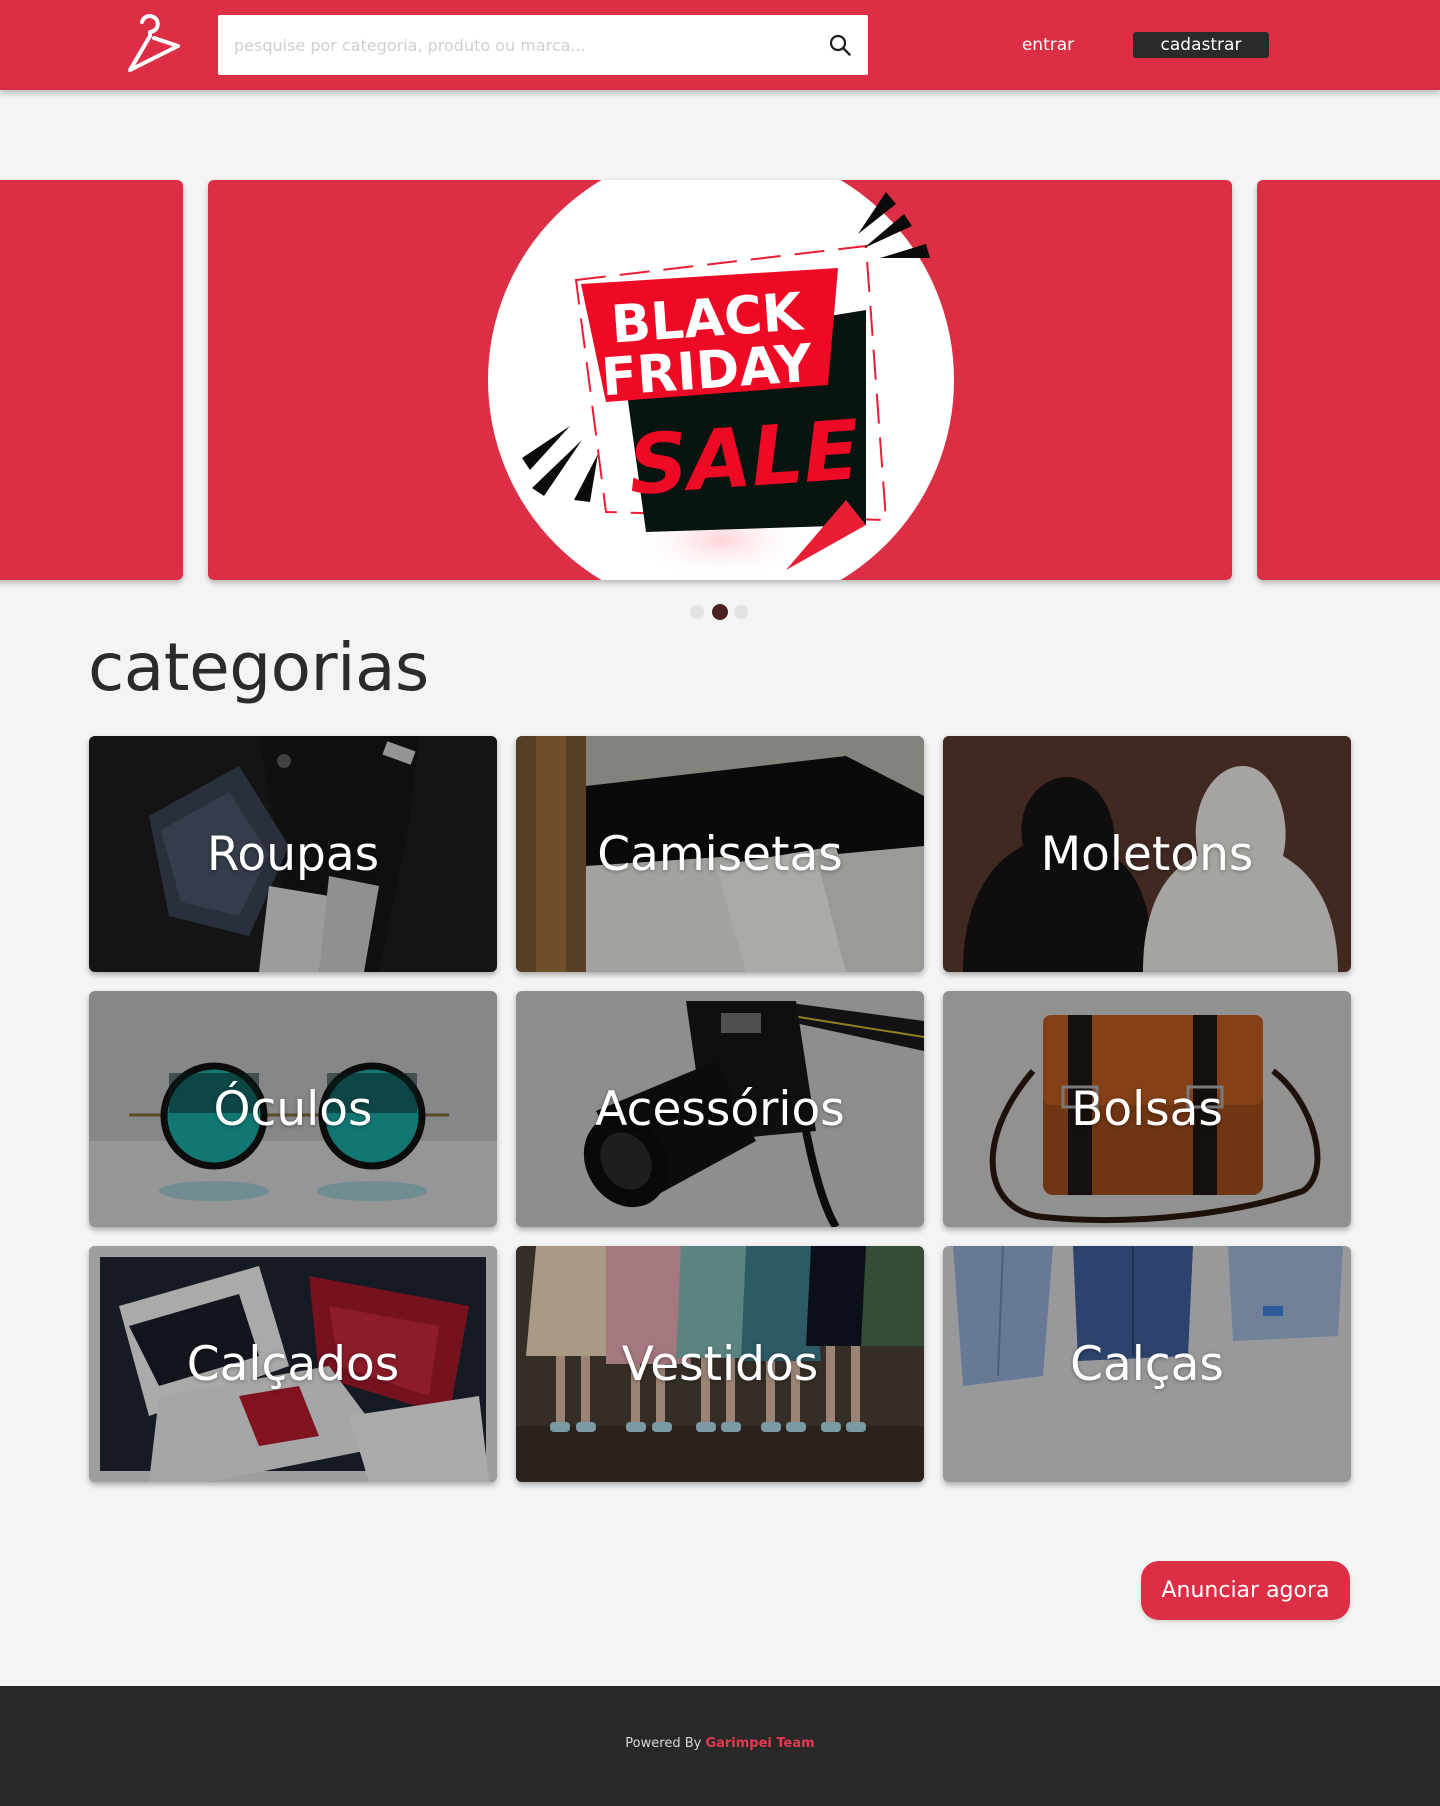  I want to click on category-label: Calças, so click(1147, 1364).